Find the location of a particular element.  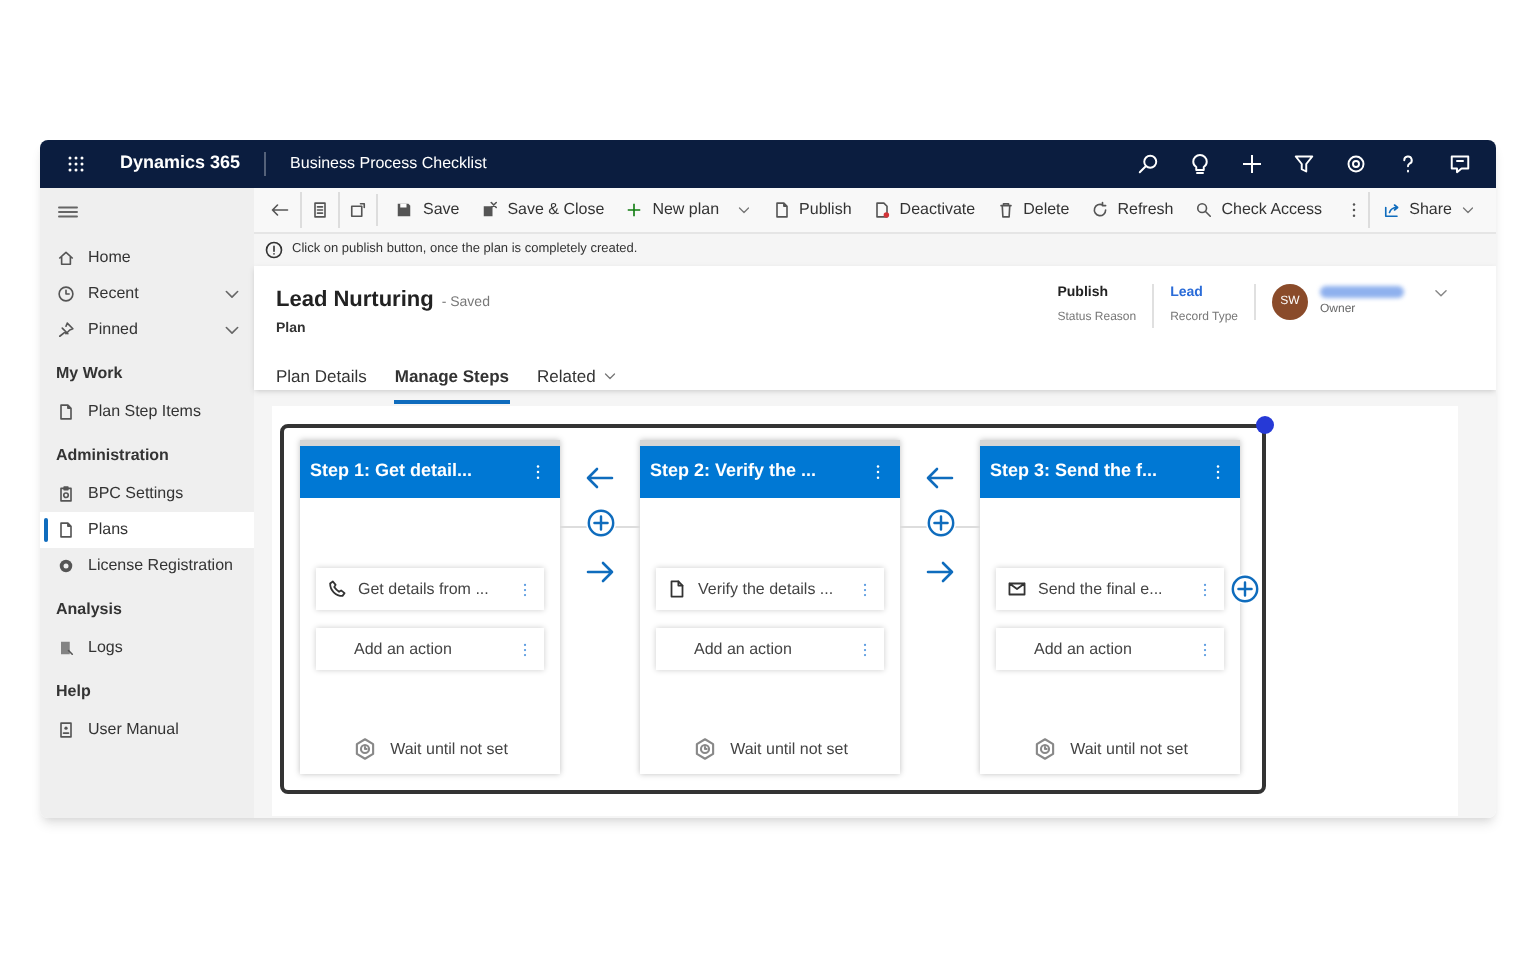

sidebar-item: Pinned is located at coordinates (147, 330).